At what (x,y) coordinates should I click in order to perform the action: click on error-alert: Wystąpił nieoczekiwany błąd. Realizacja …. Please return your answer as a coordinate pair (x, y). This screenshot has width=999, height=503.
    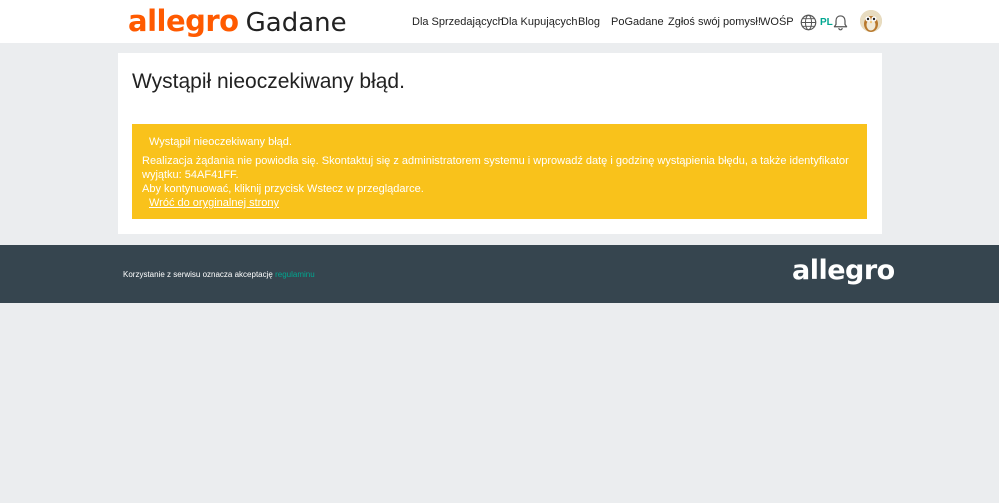
    Looking at the image, I should click on (499, 171).